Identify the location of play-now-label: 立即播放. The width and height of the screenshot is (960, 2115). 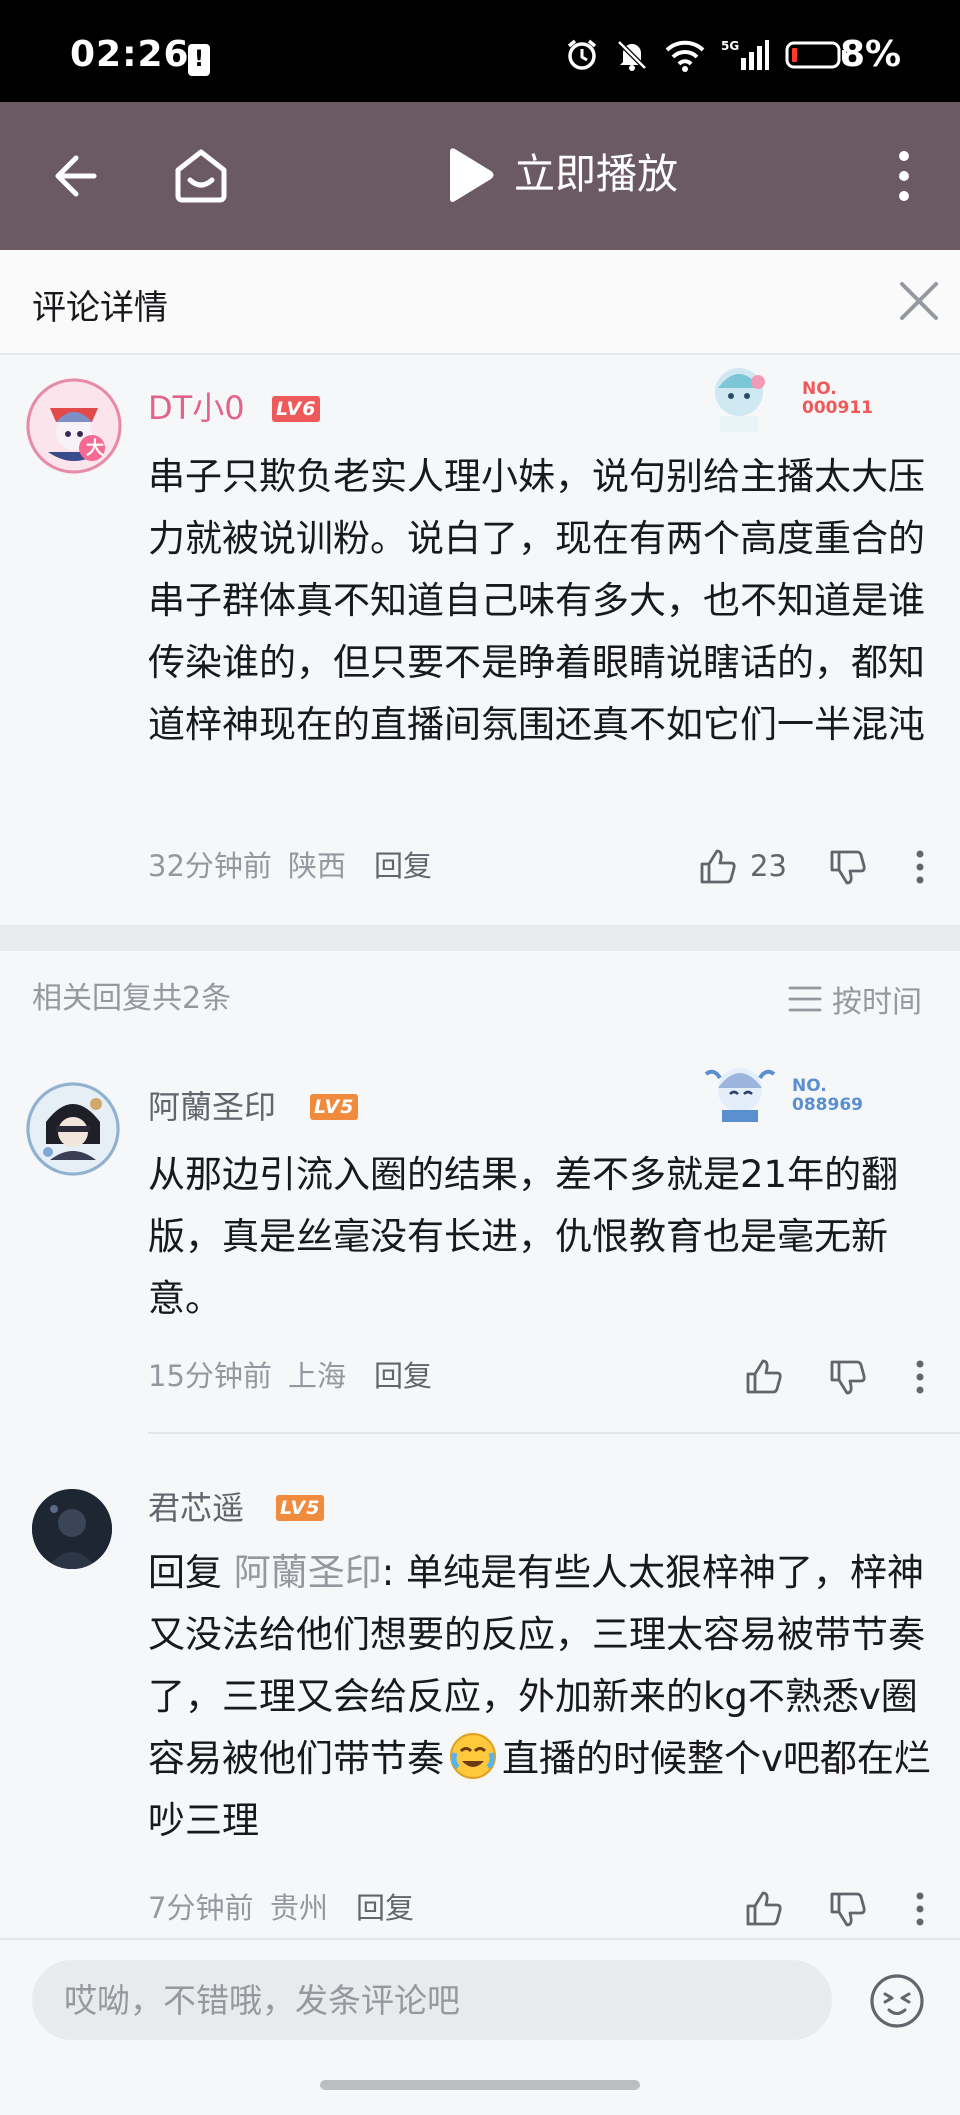
(596, 174).